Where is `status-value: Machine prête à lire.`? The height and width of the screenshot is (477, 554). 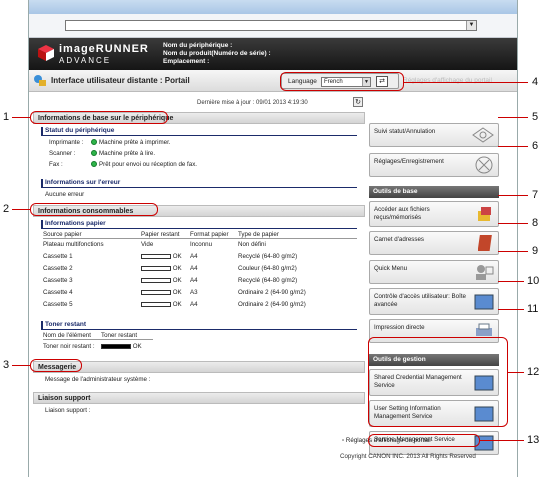
status-value: Machine prête à lire. is located at coordinates (123, 153).